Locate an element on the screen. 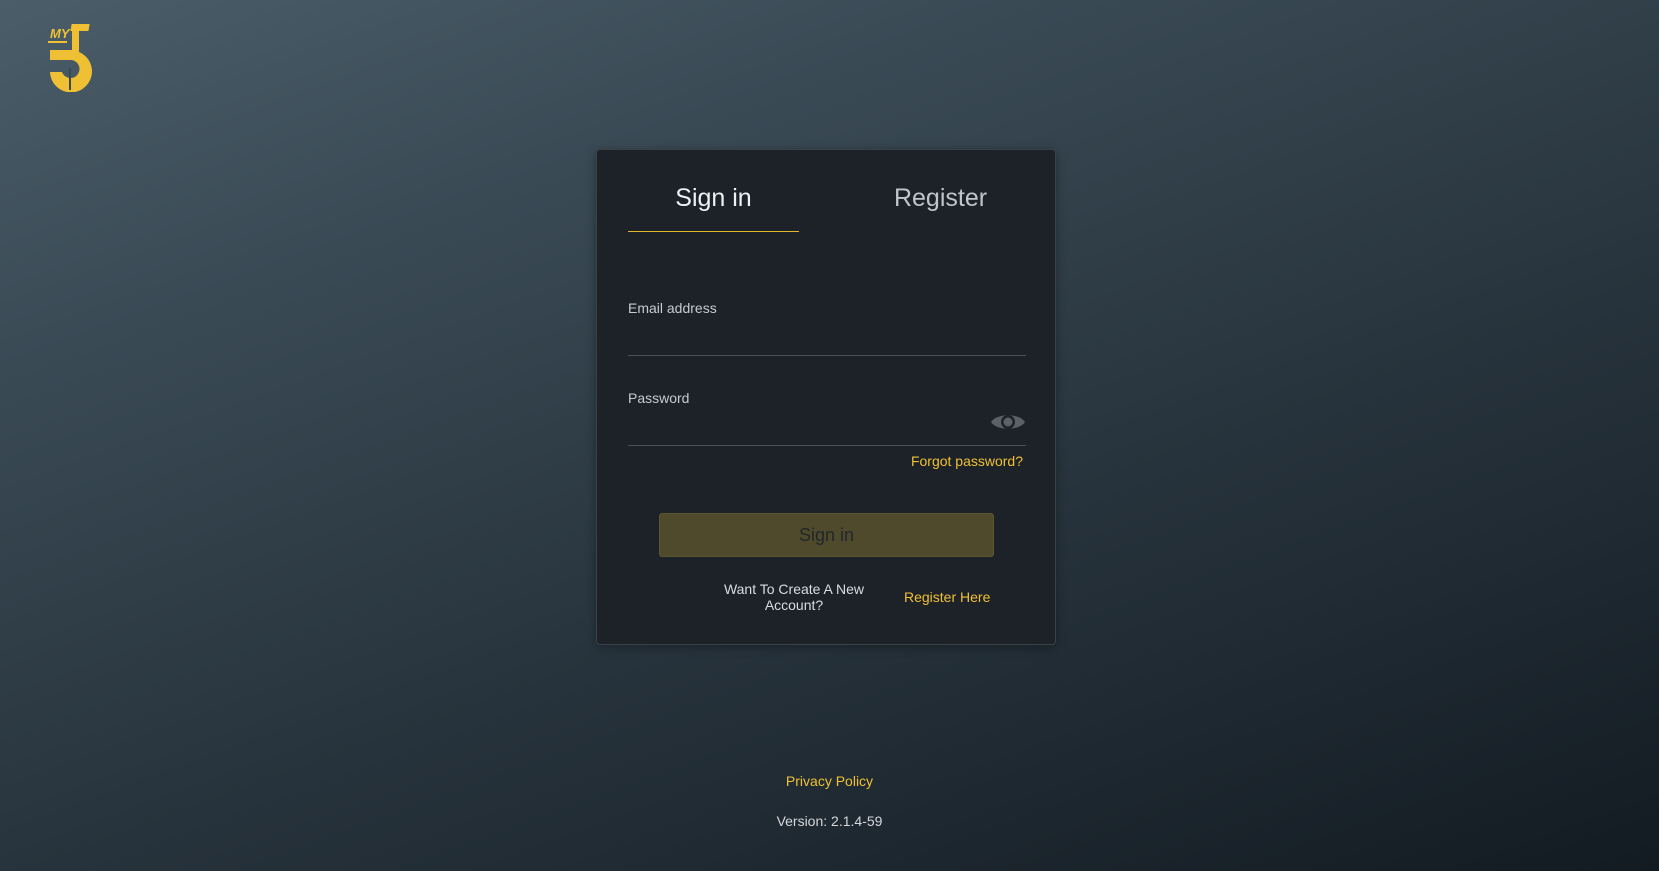  password-label: Password is located at coordinates (659, 398).